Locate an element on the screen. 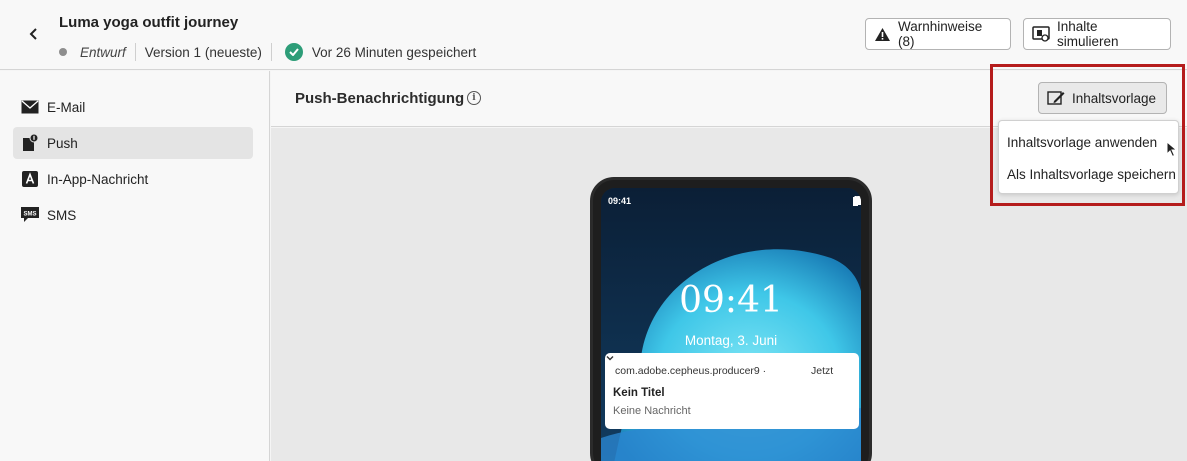  push-icon is located at coordinates (30, 143).